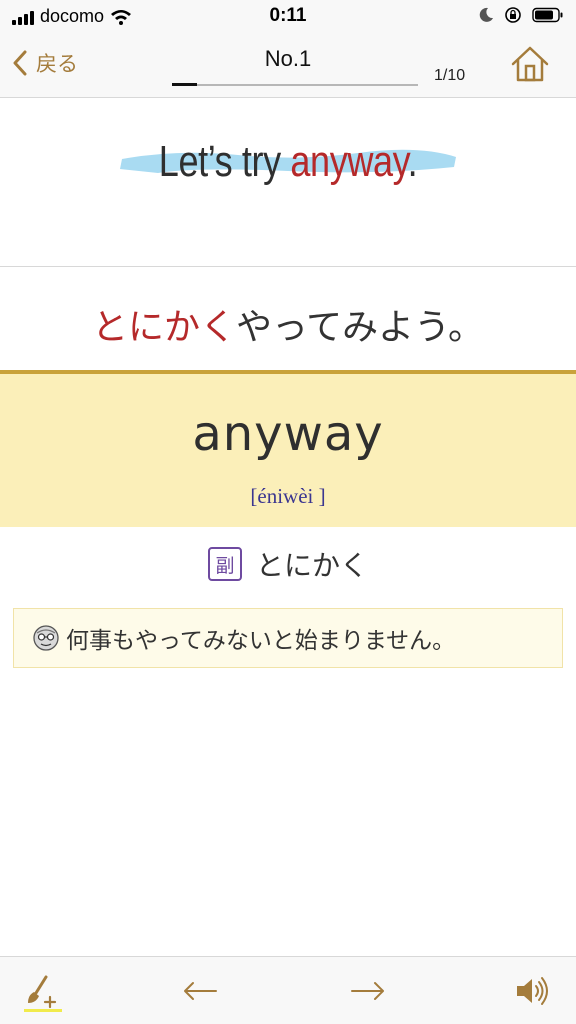 Image resolution: width=576 pixels, height=1024 pixels. What do you see at coordinates (288, 17) in the screenshot?
I see `status-bar: docomo 0:11` at bounding box center [288, 17].